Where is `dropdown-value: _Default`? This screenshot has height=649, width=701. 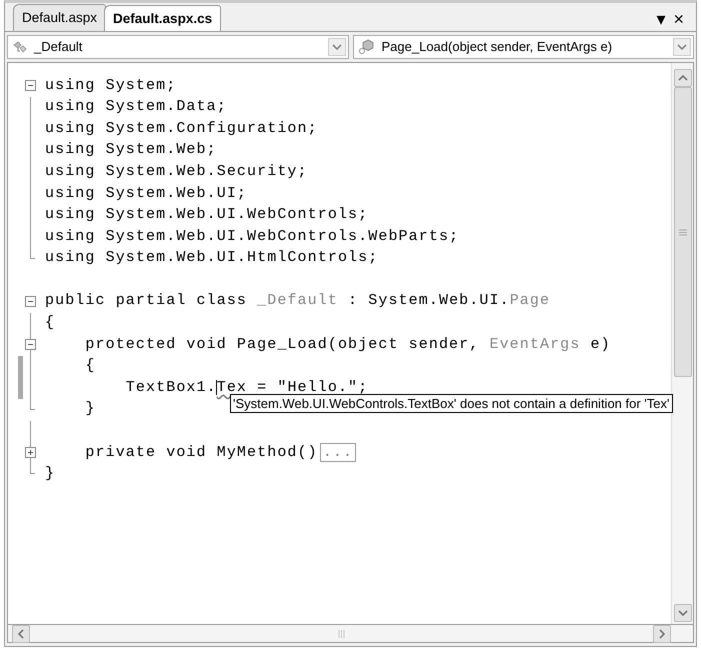
dropdown-value: _Default is located at coordinates (59, 47).